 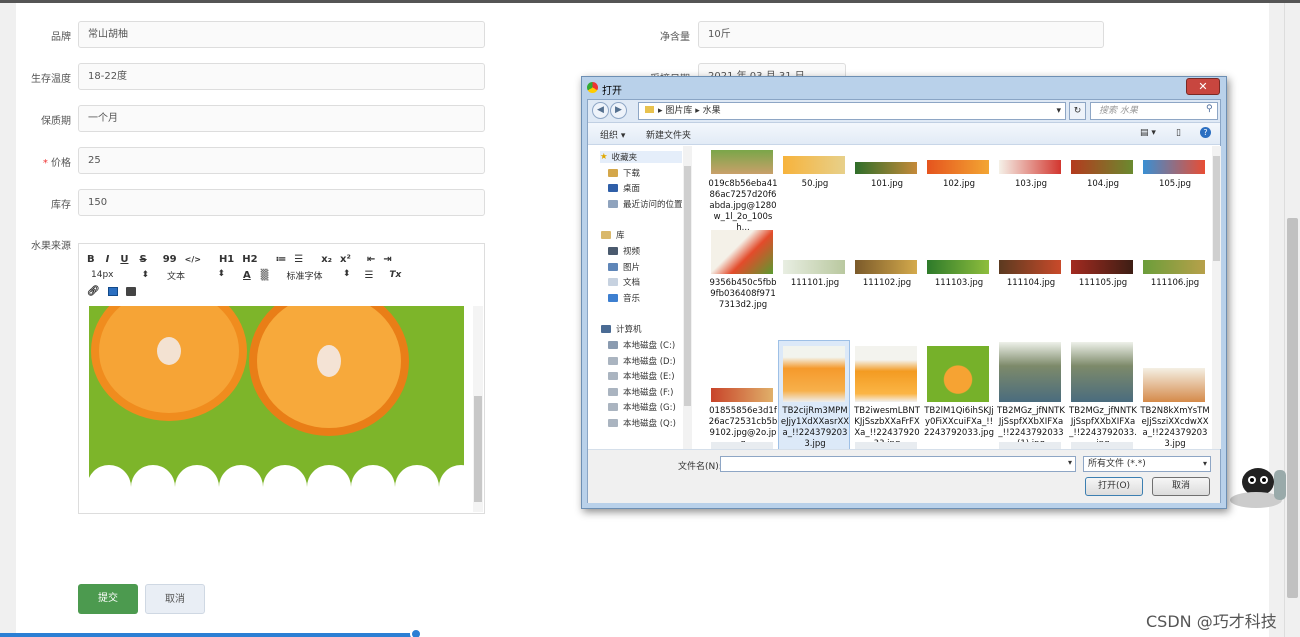 What do you see at coordinates (193, 259) in the screenshot?
I see `code-button: </>` at bounding box center [193, 259].